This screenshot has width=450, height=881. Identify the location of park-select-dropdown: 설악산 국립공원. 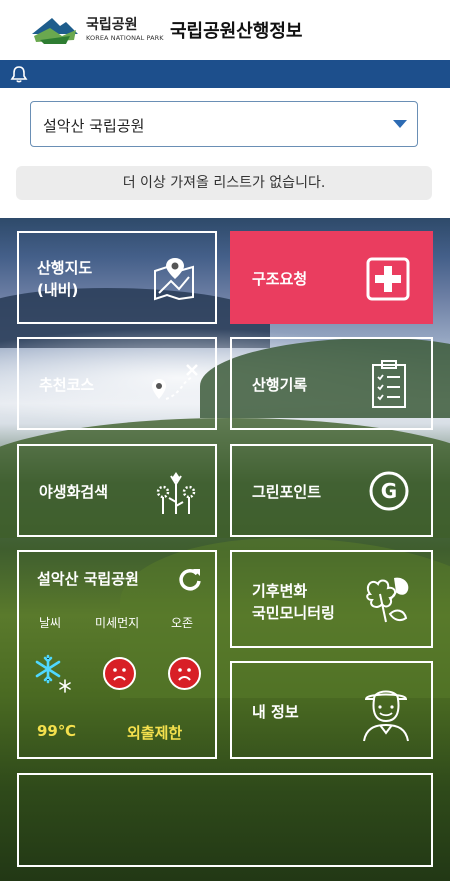
(224, 124).